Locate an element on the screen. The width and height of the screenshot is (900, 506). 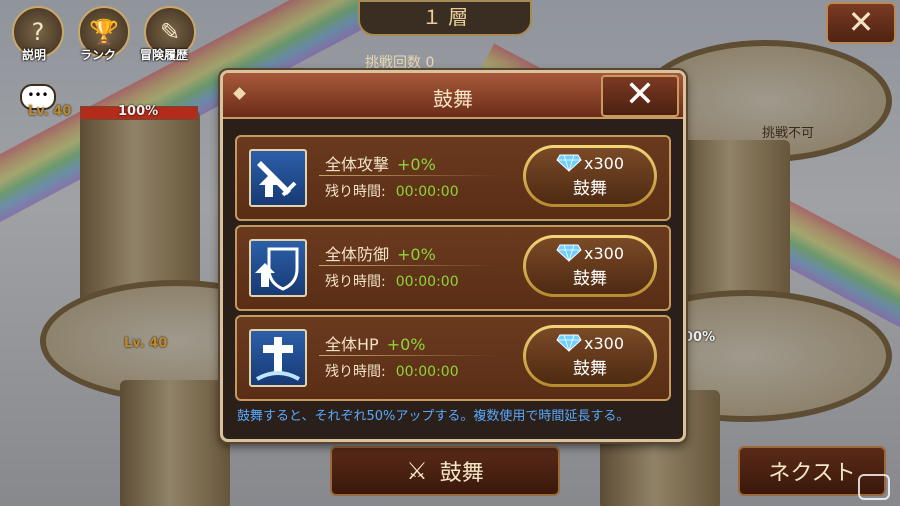
rank-label: ランク is located at coordinates (98, 55).